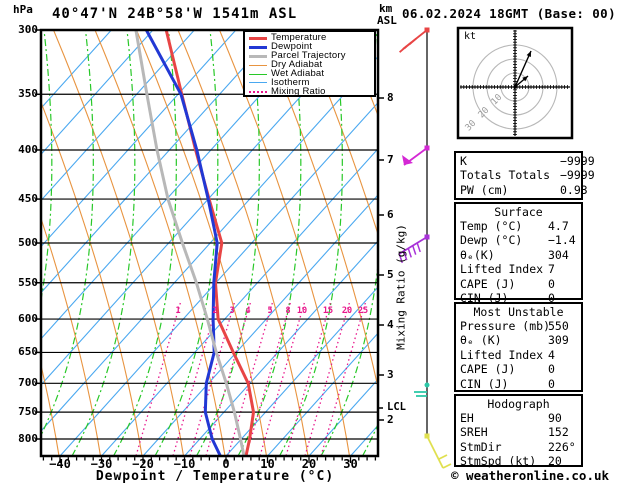 Image resolution: width=629 pixels, height=486 pixels. Describe the element at coordinates (577, 175) in the screenshot. I see `row-value: −9999` at that location.